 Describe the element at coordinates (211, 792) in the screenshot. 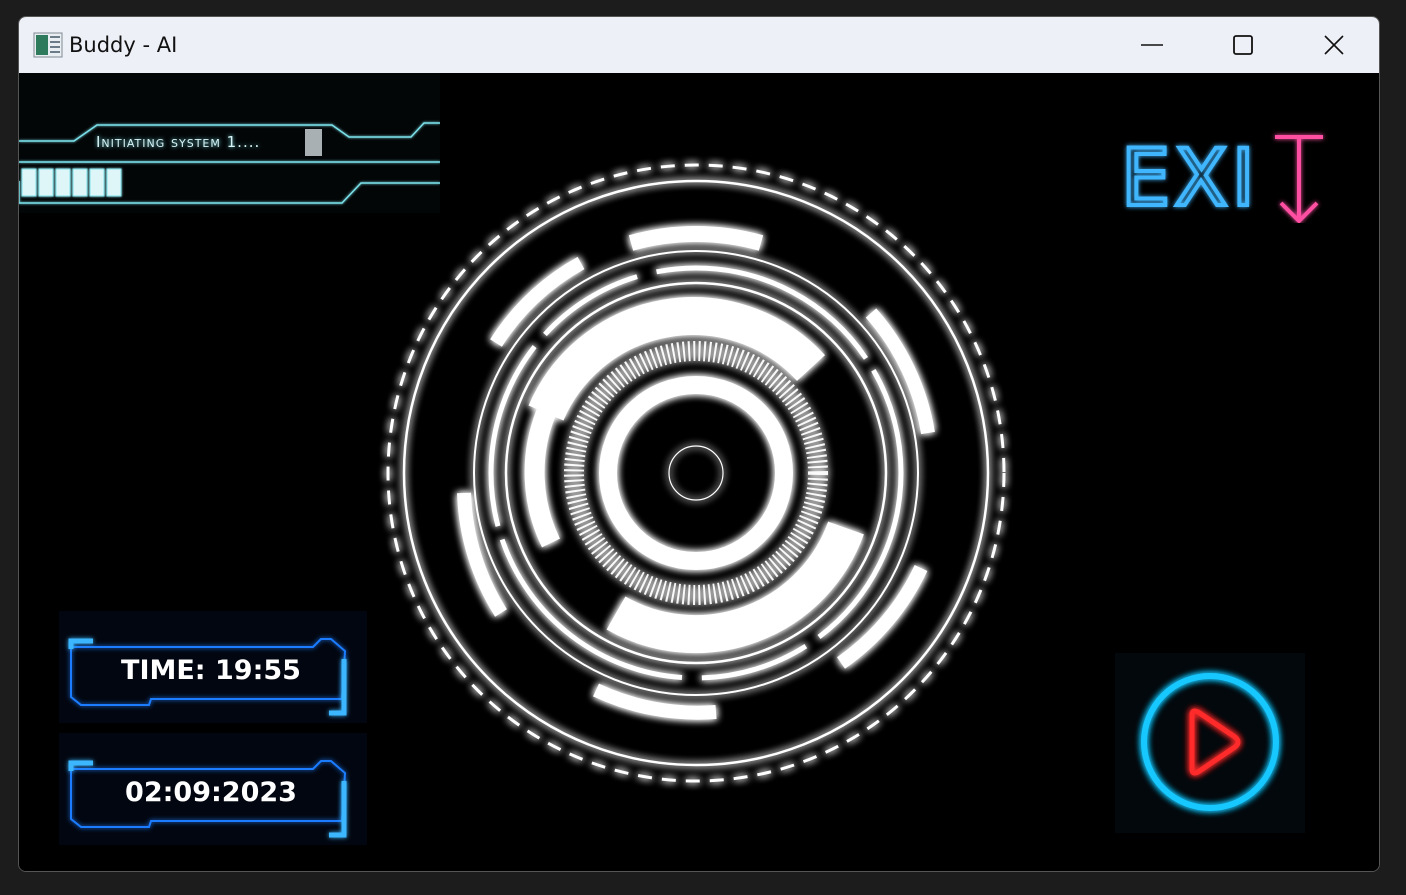

I see `date-display: 02:09:2023` at that location.